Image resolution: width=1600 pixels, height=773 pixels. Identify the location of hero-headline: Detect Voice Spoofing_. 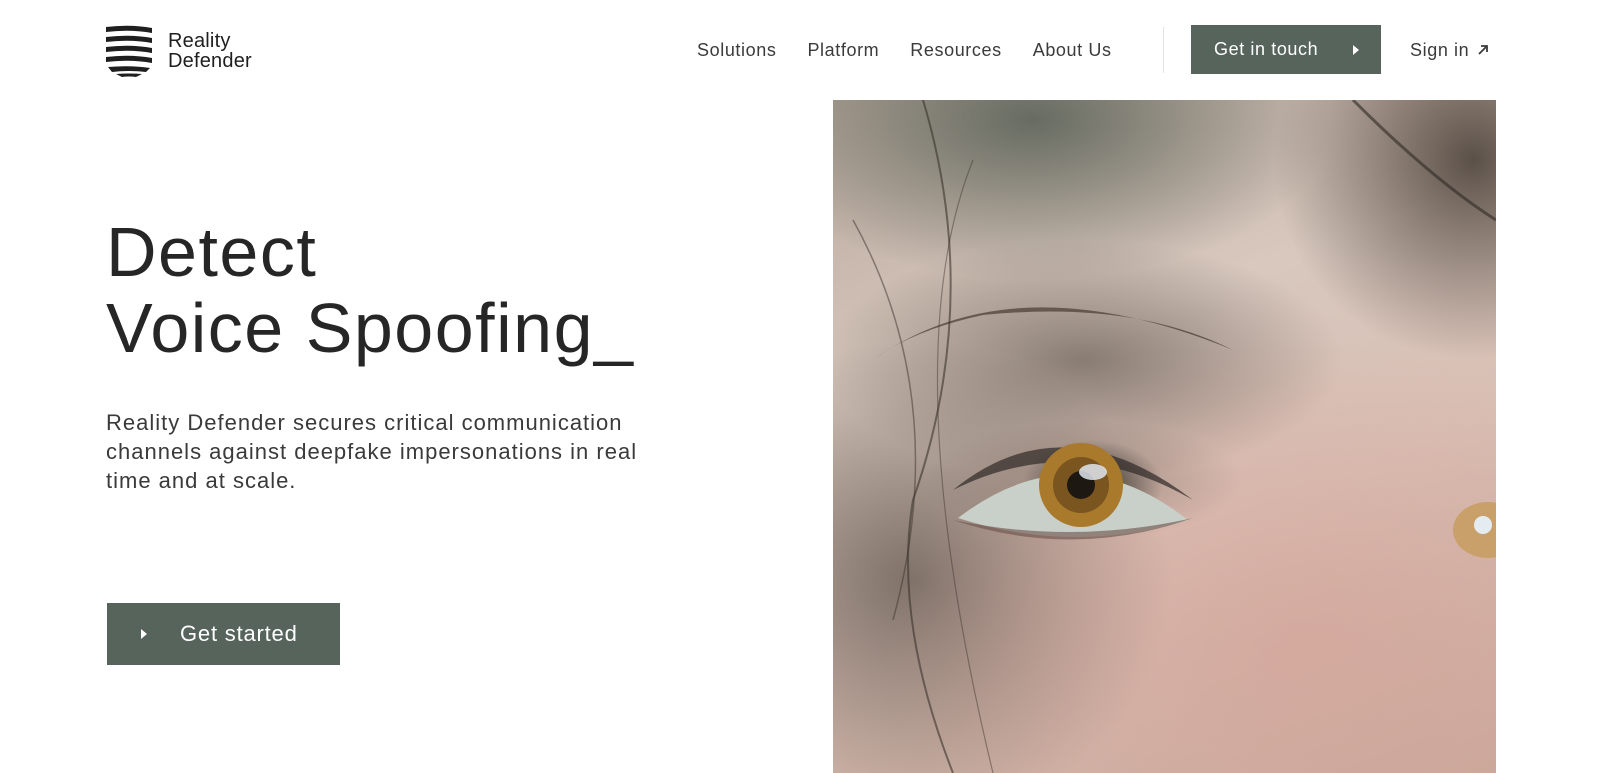
(370, 290).